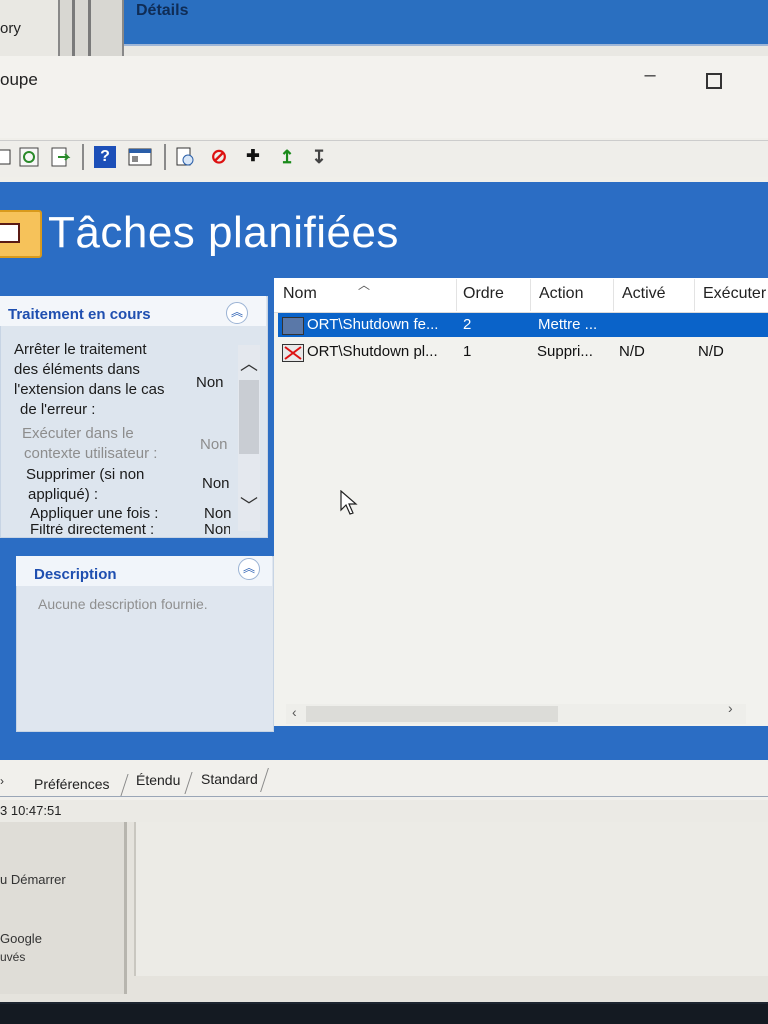  Describe the element at coordinates (162, 10) in the screenshot. I see `background-details-label: Détails` at that location.